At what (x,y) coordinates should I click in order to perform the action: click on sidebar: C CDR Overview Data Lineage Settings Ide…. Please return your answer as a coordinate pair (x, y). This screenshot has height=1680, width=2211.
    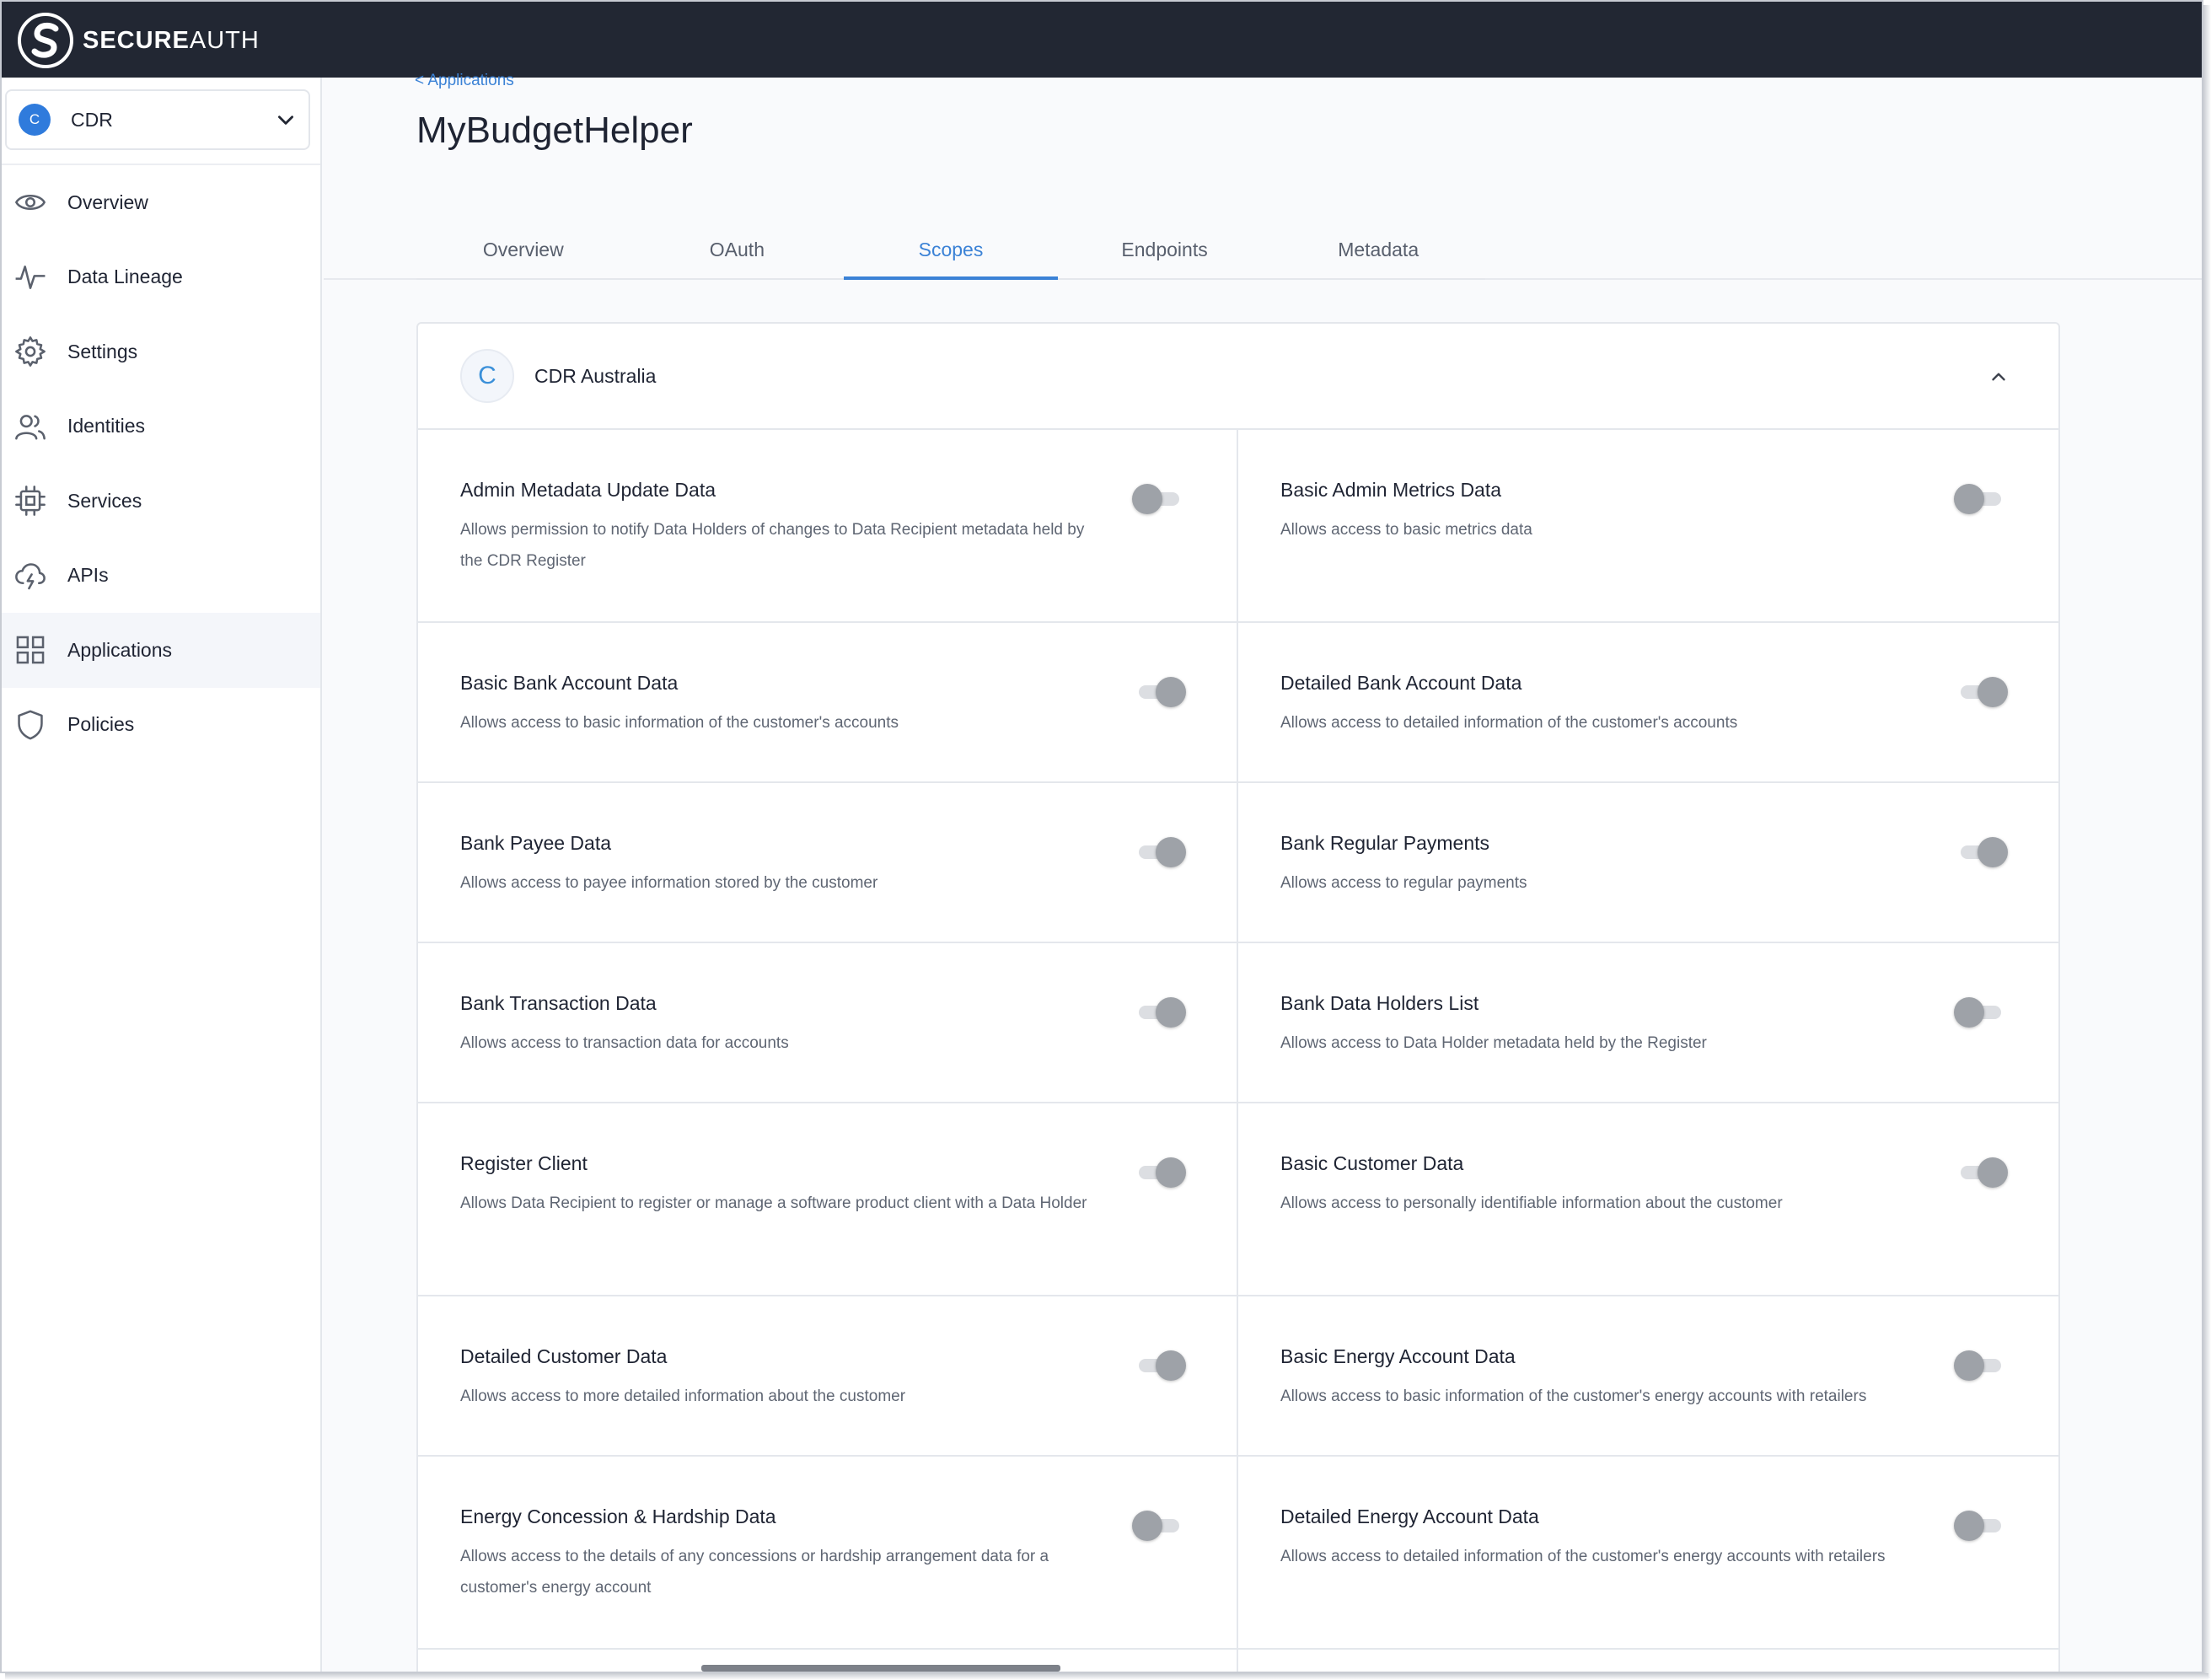
    Looking at the image, I should click on (162, 875).